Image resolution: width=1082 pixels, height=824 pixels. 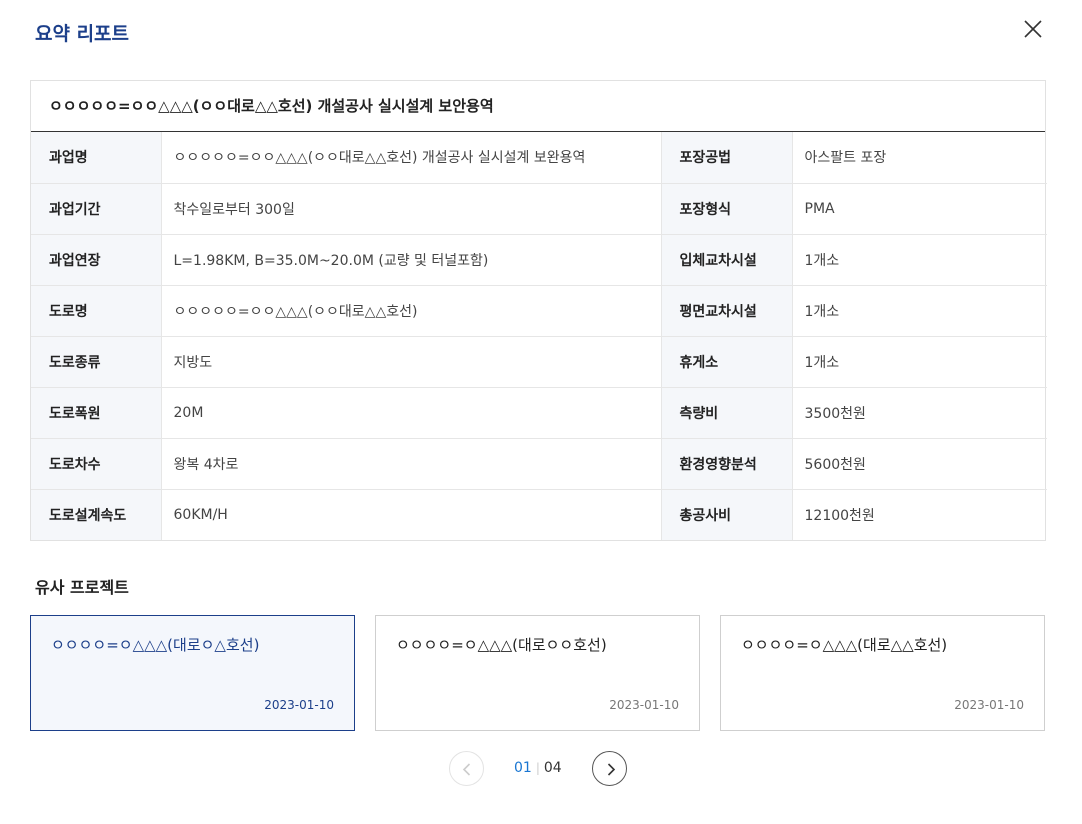 What do you see at coordinates (411, 361) in the screenshot?
I see `field-value: 지방도` at bounding box center [411, 361].